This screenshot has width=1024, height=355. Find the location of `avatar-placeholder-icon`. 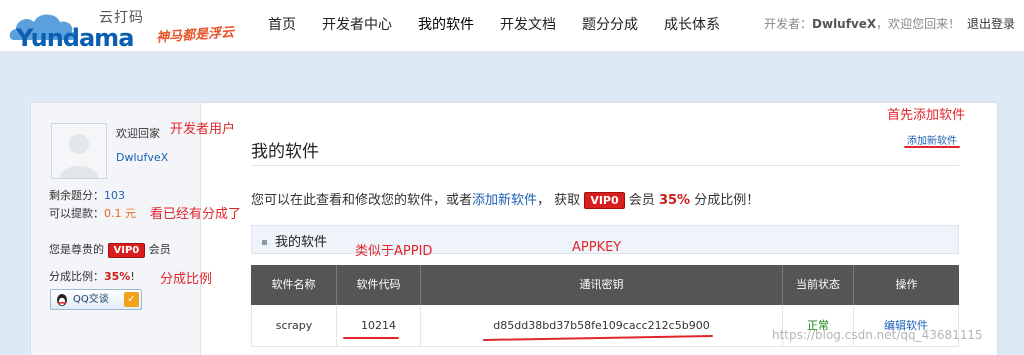

avatar-placeholder-icon is located at coordinates (79, 151).